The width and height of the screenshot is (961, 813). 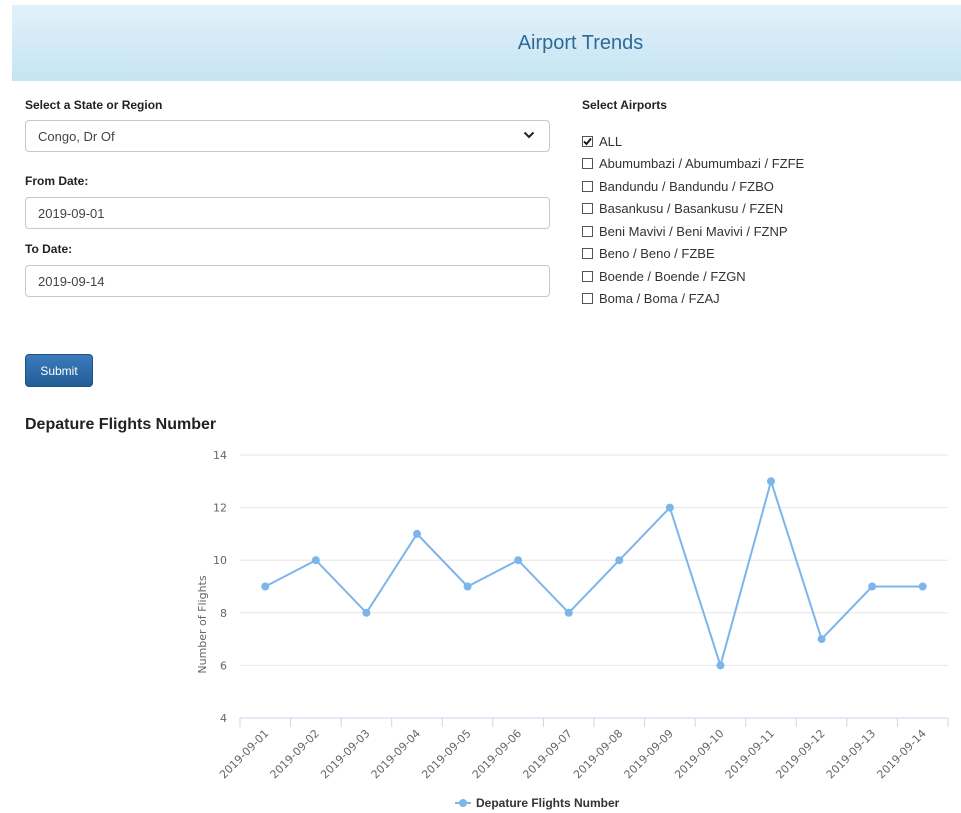 I want to click on airport-item: ALL, so click(x=762, y=141).